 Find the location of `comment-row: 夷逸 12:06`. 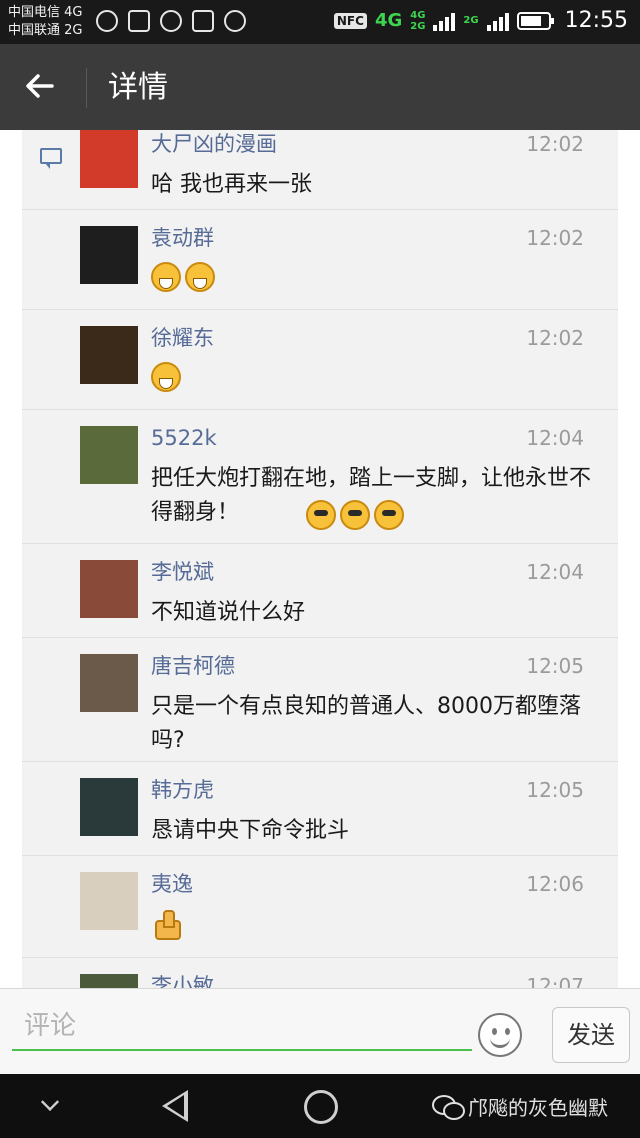

comment-row: 夷逸 12:06 is located at coordinates (320, 907).